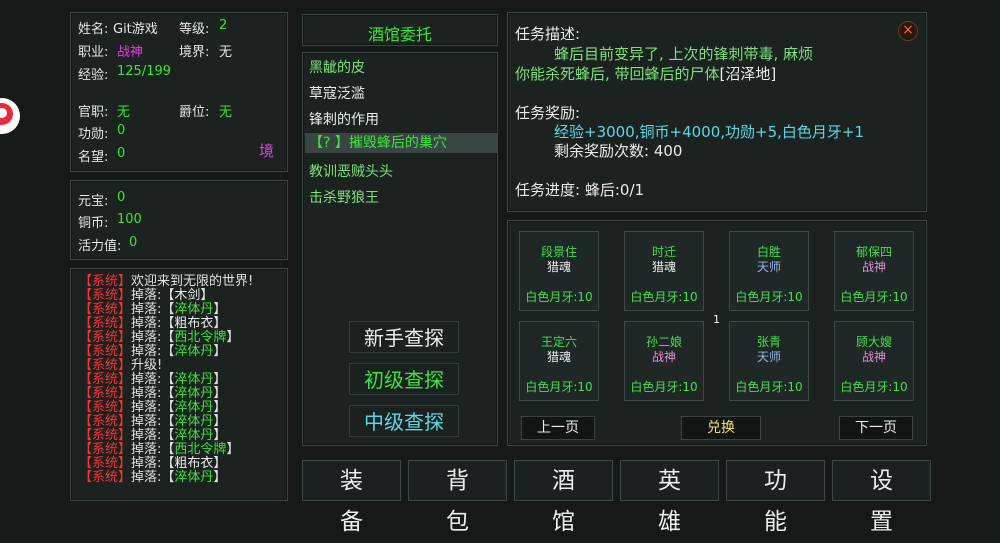 The image size is (1000, 543). I want to click on job-value: 战神, so click(130, 52).